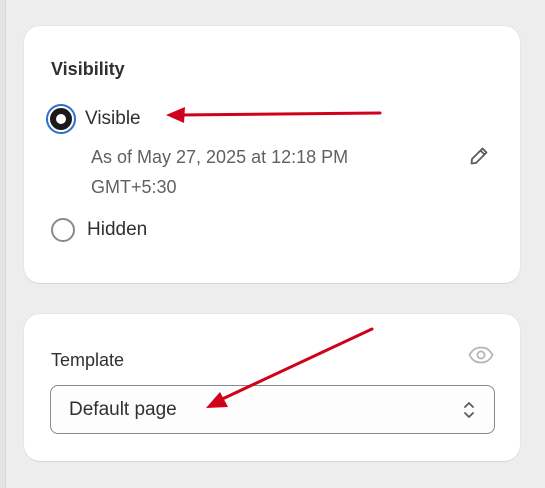 The width and height of the screenshot is (545, 488). I want to click on template-label: Template, so click(88, 360).